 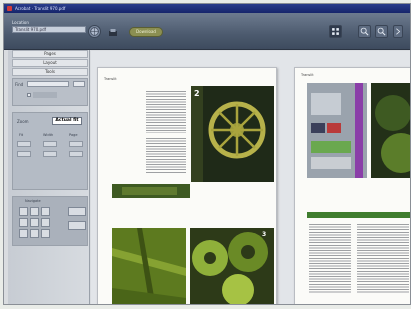 What do you see at coordinates (77, 225) in the screenshot?
I see `last-page-button` at bounding box center [77, 225].